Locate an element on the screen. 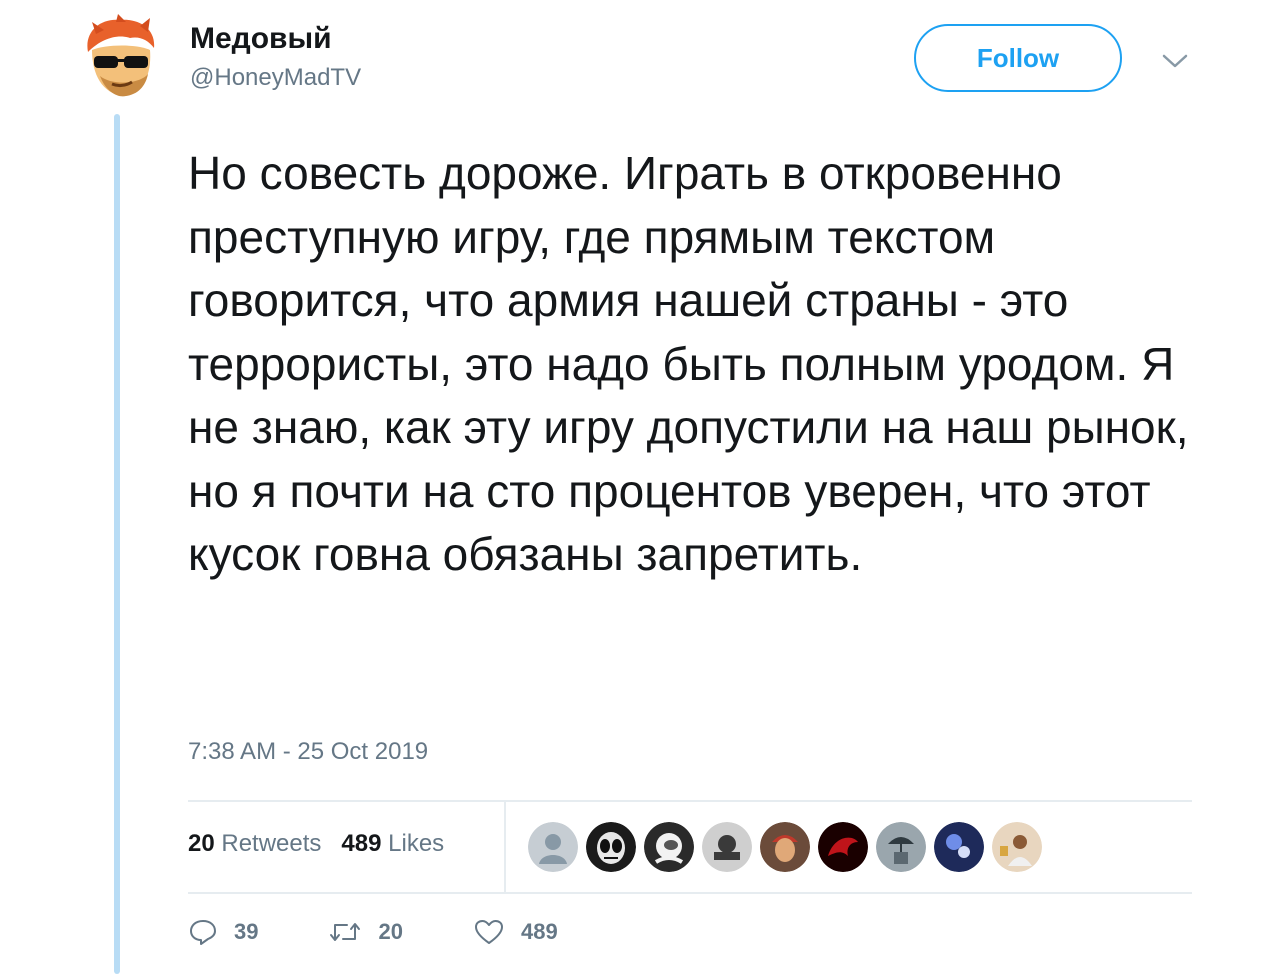  likers-avatar-list is located at coordinates (785, 847).